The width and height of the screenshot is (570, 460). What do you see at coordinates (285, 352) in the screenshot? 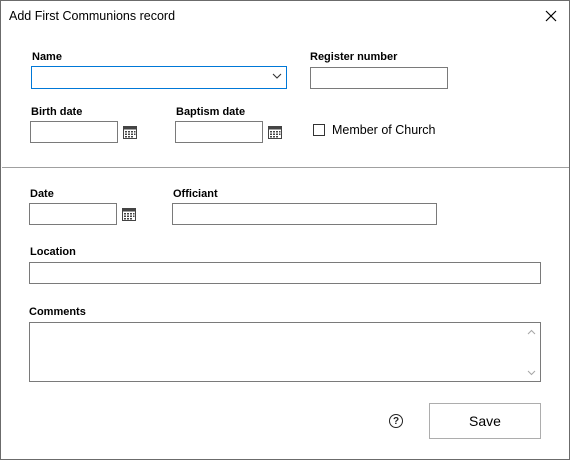
I see `comments-textarea` at bounding box center [285, 352].